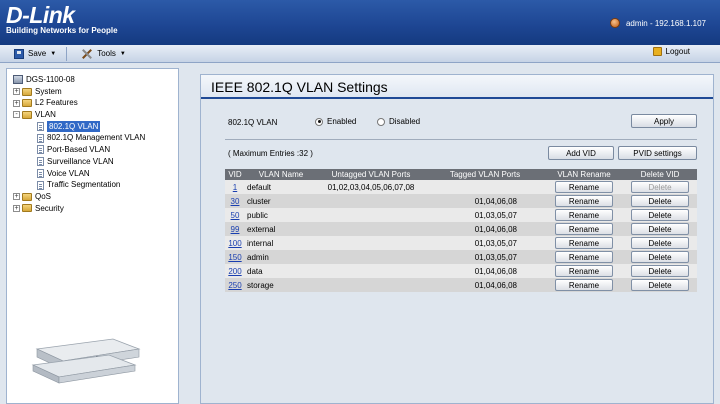 This screenshot has width=720, height=404. I want to click on column-header-vid: VID, so click(235, 174).